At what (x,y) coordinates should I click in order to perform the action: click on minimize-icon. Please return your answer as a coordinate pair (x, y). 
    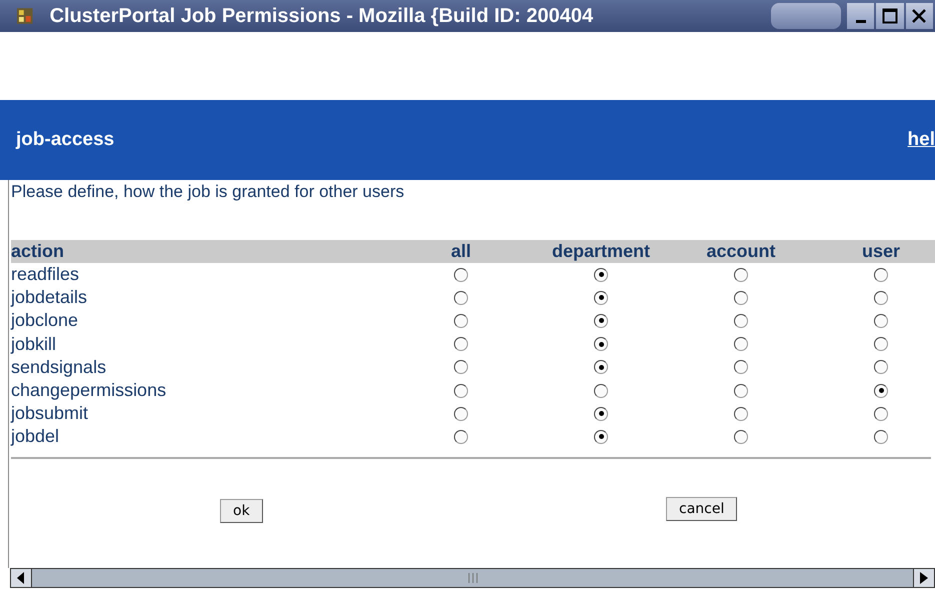
    Looking at the image, I should click on (861, 21).